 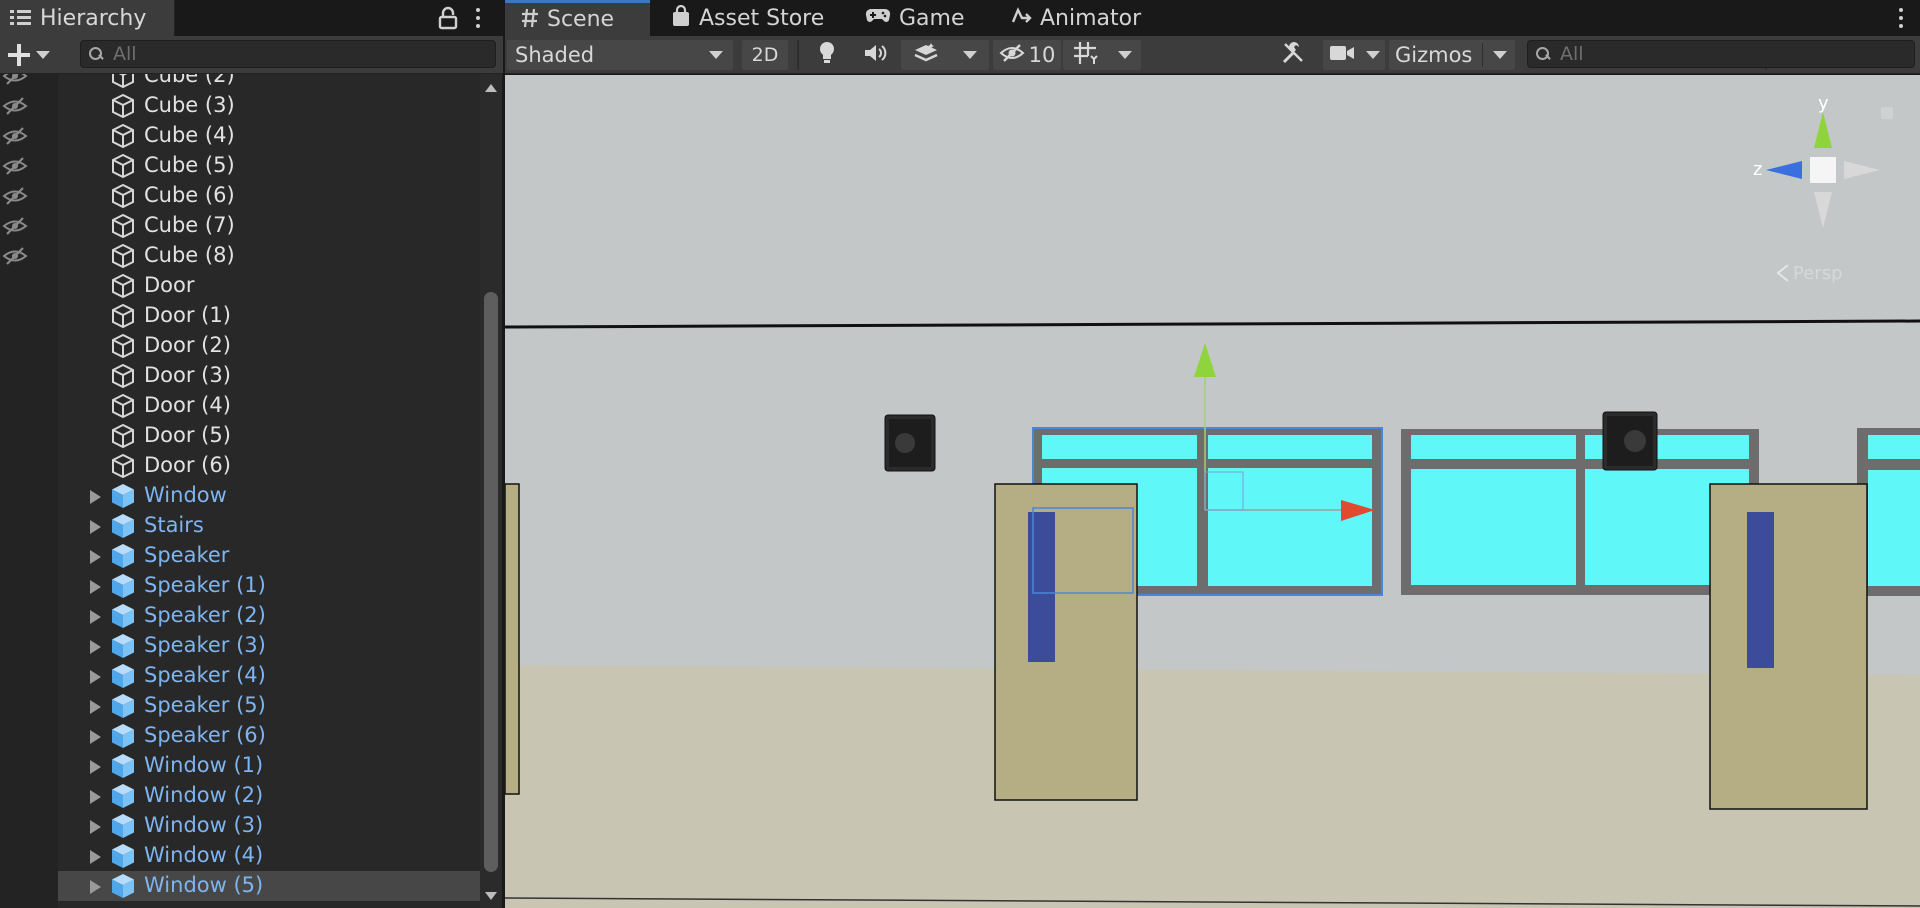 I want to click on hierarchy-item: Door (2), so click(x=268, y=346).